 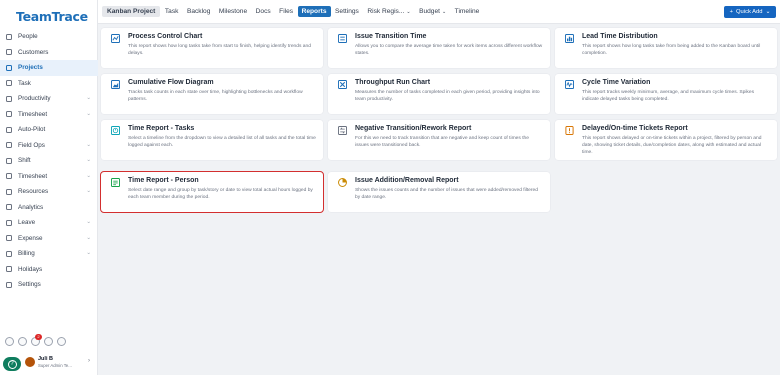 I want to click on task-icon, so click(x=9, y=83).